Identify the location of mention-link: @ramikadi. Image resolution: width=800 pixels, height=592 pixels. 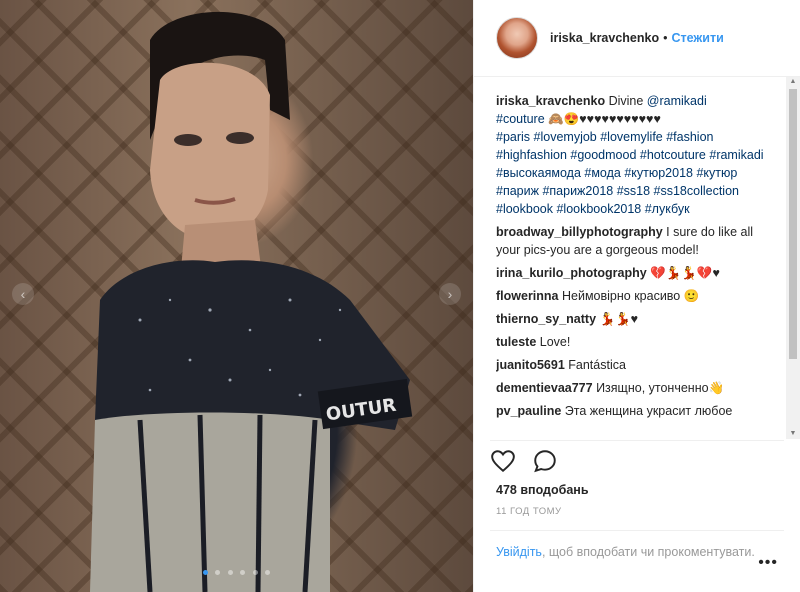
(677, 101).